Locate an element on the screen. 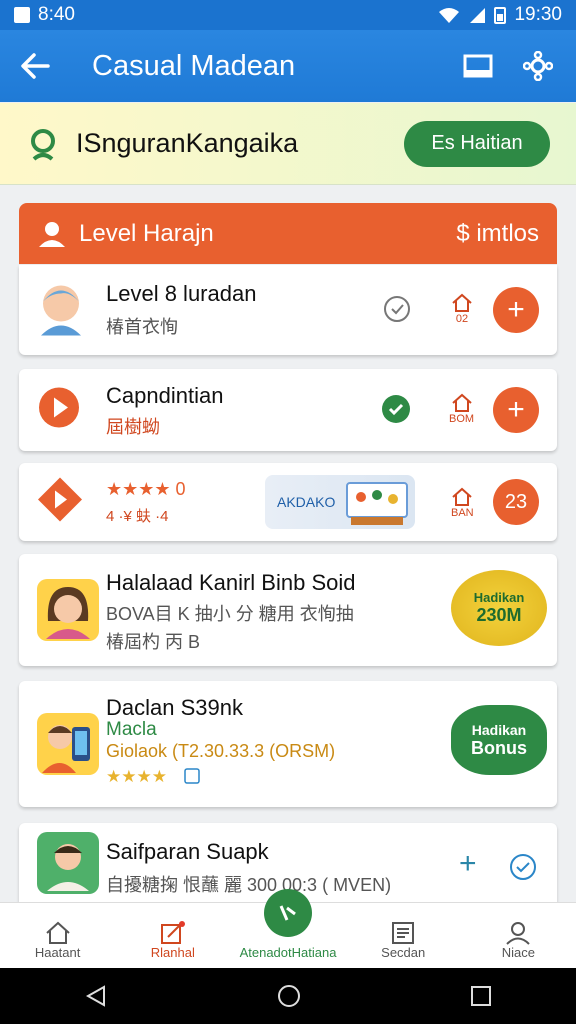  home-circle-icon is located at coordinates (289, 996).